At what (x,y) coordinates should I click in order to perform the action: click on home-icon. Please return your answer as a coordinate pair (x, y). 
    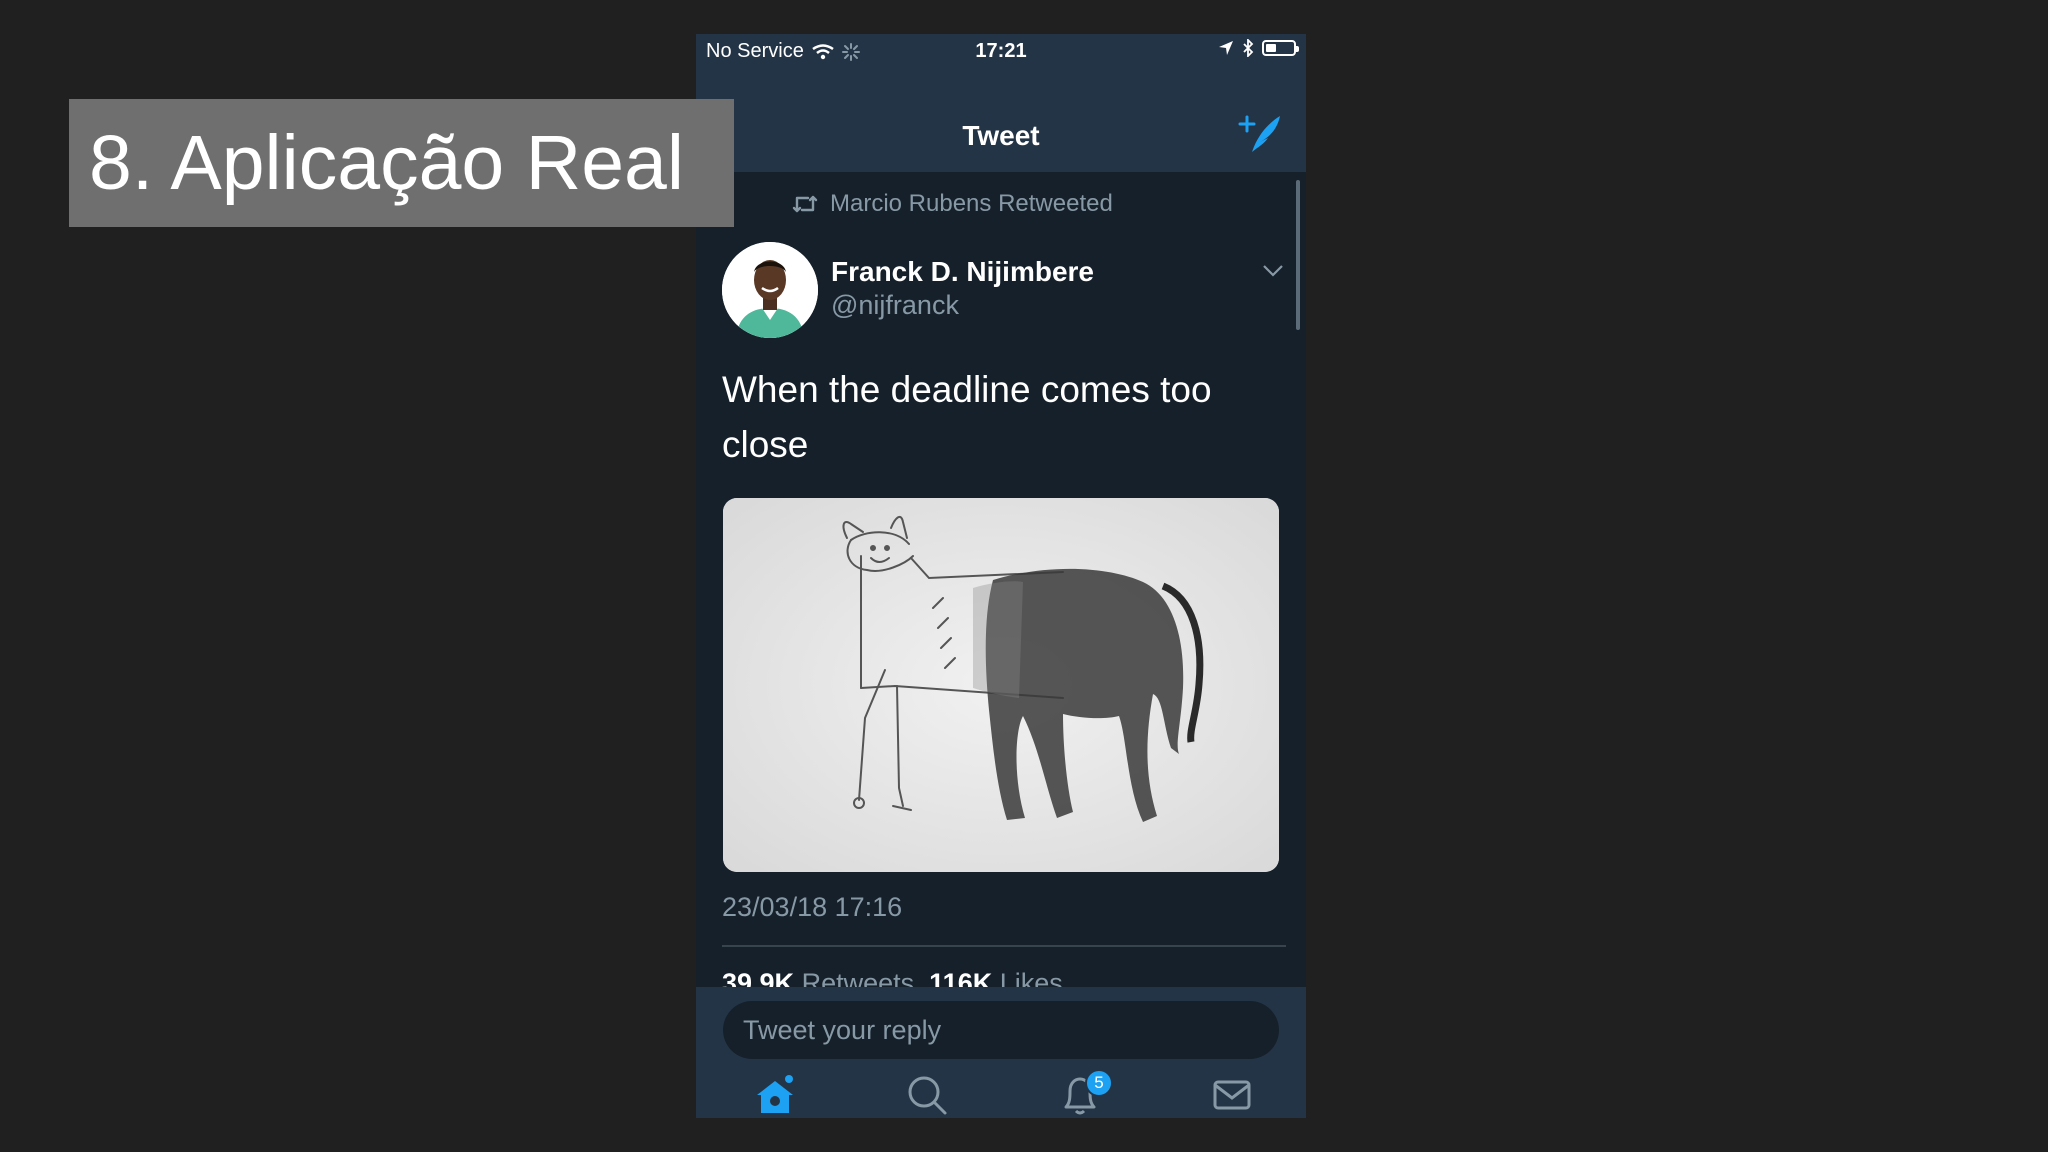
    Looking at the image, I should click on (775, 1095).